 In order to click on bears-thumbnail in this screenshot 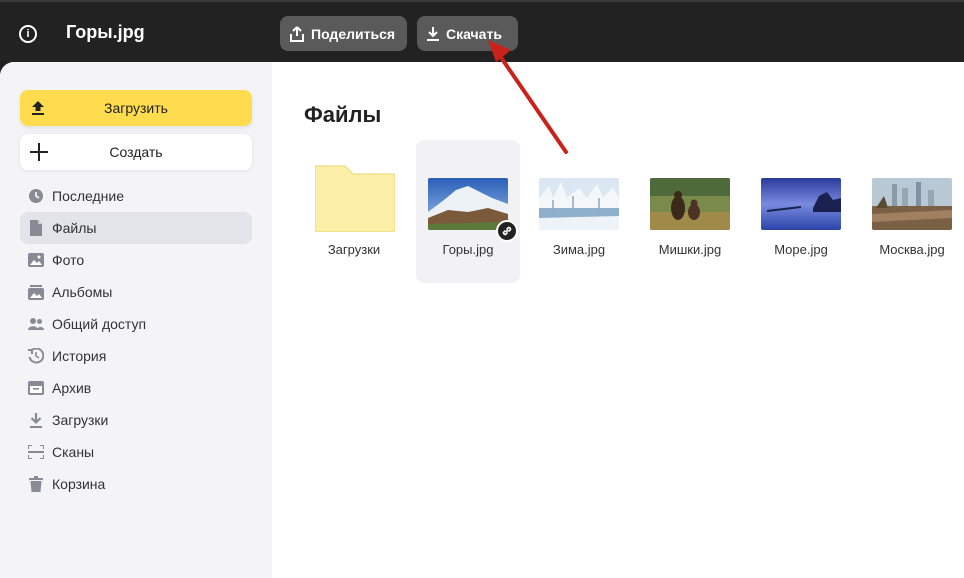, I will do `click(690, 204)`.